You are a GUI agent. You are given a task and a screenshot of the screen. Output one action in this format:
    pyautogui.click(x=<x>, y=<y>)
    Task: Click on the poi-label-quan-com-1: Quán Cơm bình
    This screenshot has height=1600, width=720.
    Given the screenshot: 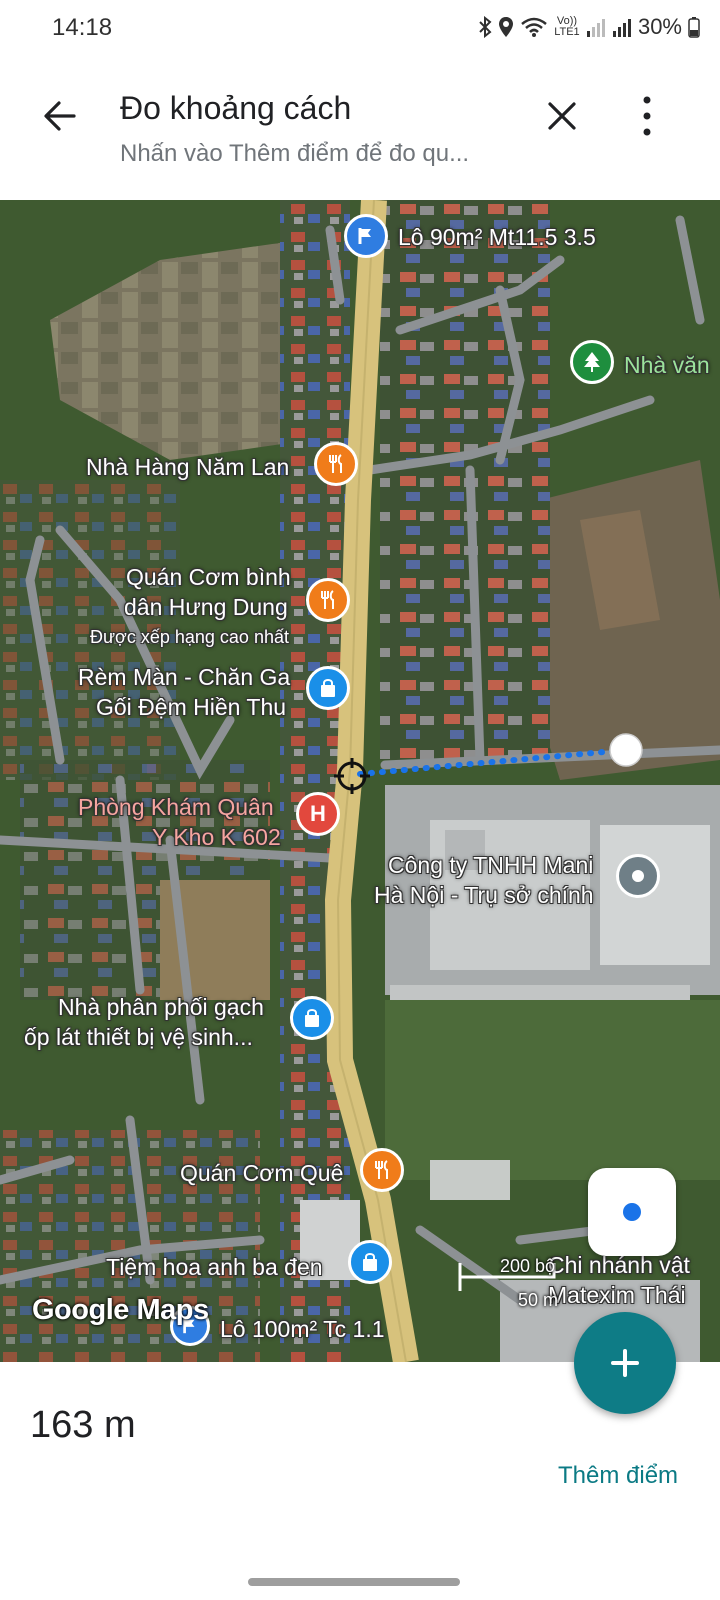 What is the action you would take?
    pyautogui.click(x=208, y=577)
    